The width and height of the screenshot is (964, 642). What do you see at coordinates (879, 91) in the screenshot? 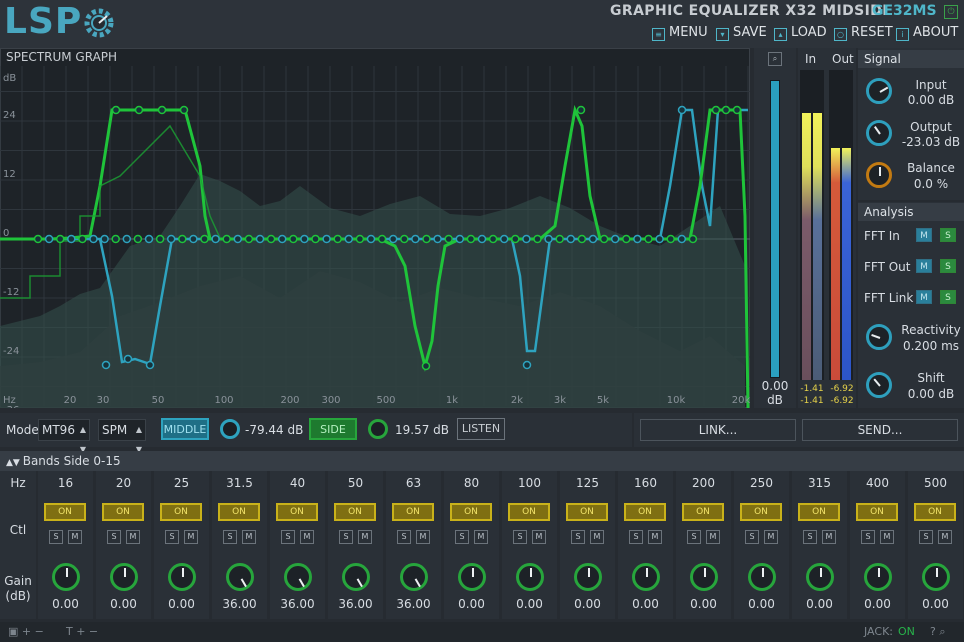
I see `input-knob` at bounding box center [879, 91].